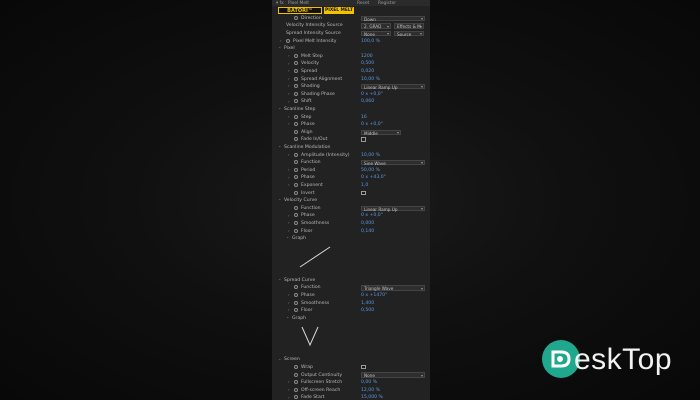 This screenshot has width=700, height=400. Describe the element at coordinates (351, 95) in the screenshot. I see `parameter-row: › Shading Phase 0 x +0,0°` at that location.